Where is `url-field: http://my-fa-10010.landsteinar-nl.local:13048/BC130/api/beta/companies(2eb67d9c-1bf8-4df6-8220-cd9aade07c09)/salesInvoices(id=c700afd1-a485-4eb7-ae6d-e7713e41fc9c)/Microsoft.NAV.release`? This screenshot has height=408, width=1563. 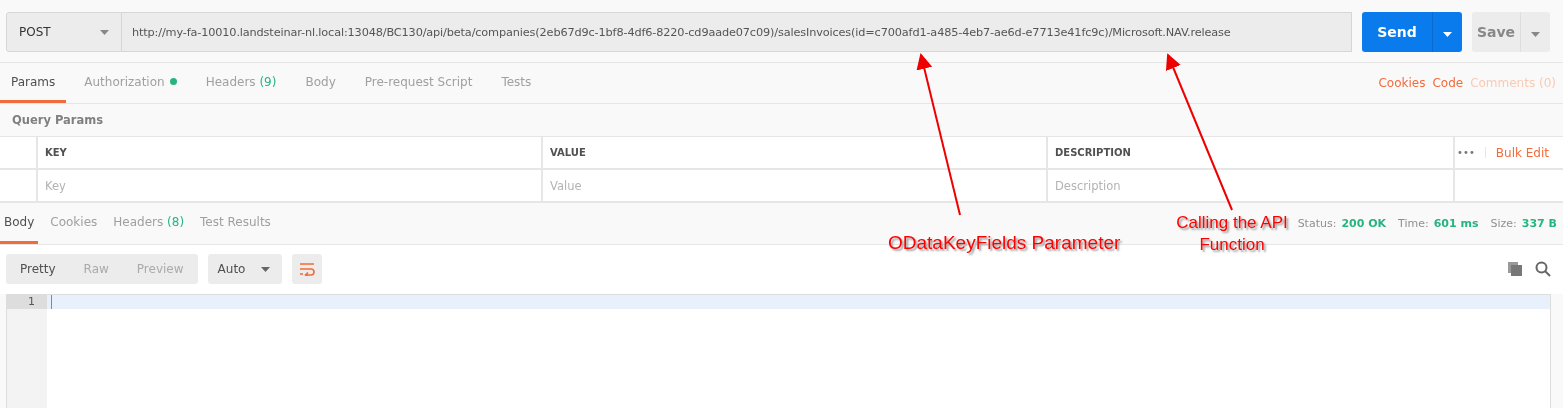 url-field: http://my-fa-10010.landsteinar-nl.local:13048/BC130/api/beta/companies(2eb67d9c-1bf8-4df6-8220-cd9aade07c09)/salesInvoices(id=c700afd1-a485-4eb7-ae6d-e7713e41fc9c)/Microsoft.NAV.release is located at coordinates (737, 32).